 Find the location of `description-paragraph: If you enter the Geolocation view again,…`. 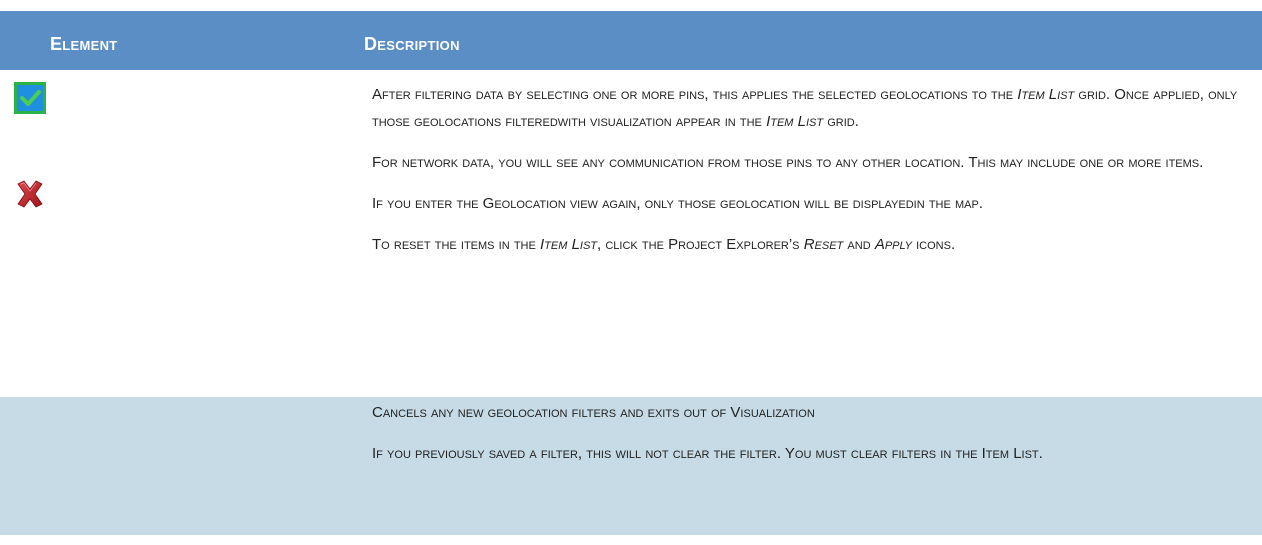

description-paragraph: If you enter the Geolocation view again,… is located at coordinates (815, 203).